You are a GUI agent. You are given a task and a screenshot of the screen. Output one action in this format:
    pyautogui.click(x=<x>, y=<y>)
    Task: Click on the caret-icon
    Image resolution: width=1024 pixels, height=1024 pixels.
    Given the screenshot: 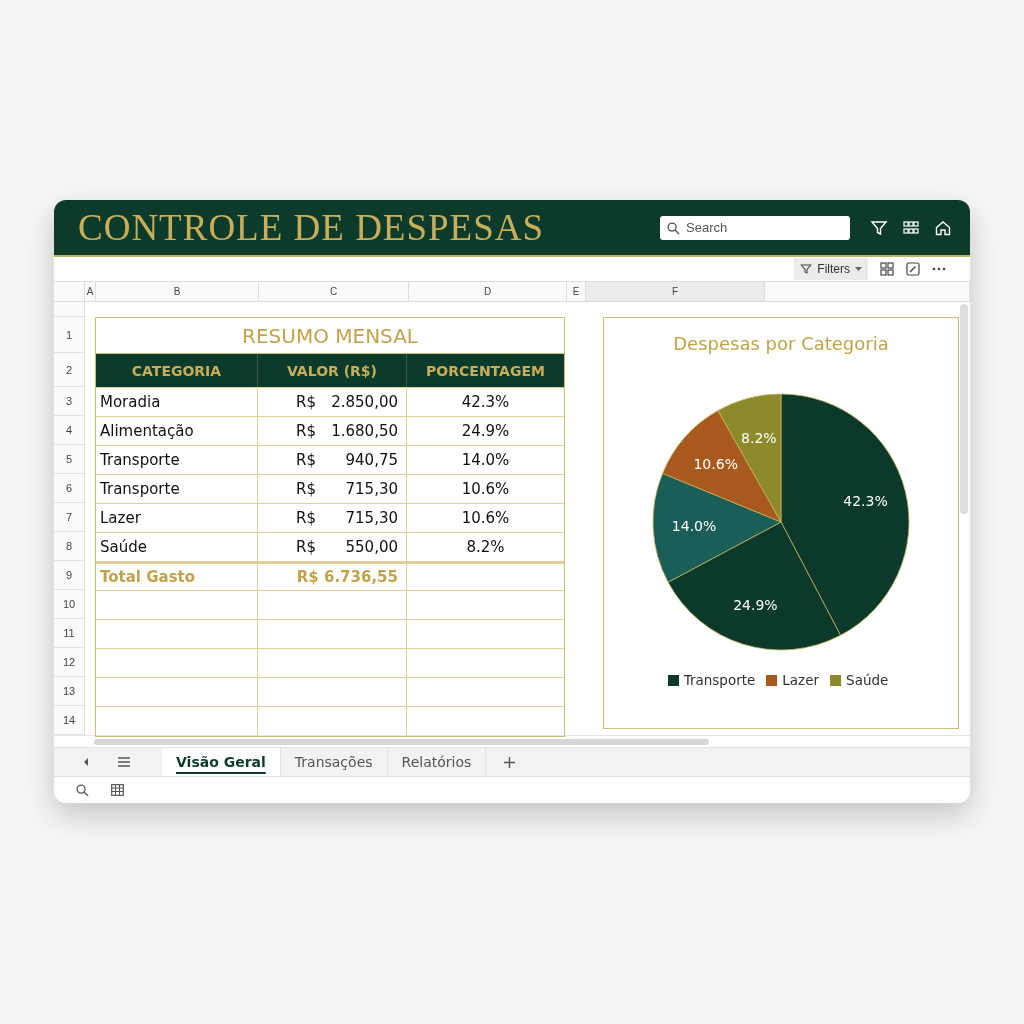 What is the action you would take?
    pyautogui.click(x=858, y=269)
    